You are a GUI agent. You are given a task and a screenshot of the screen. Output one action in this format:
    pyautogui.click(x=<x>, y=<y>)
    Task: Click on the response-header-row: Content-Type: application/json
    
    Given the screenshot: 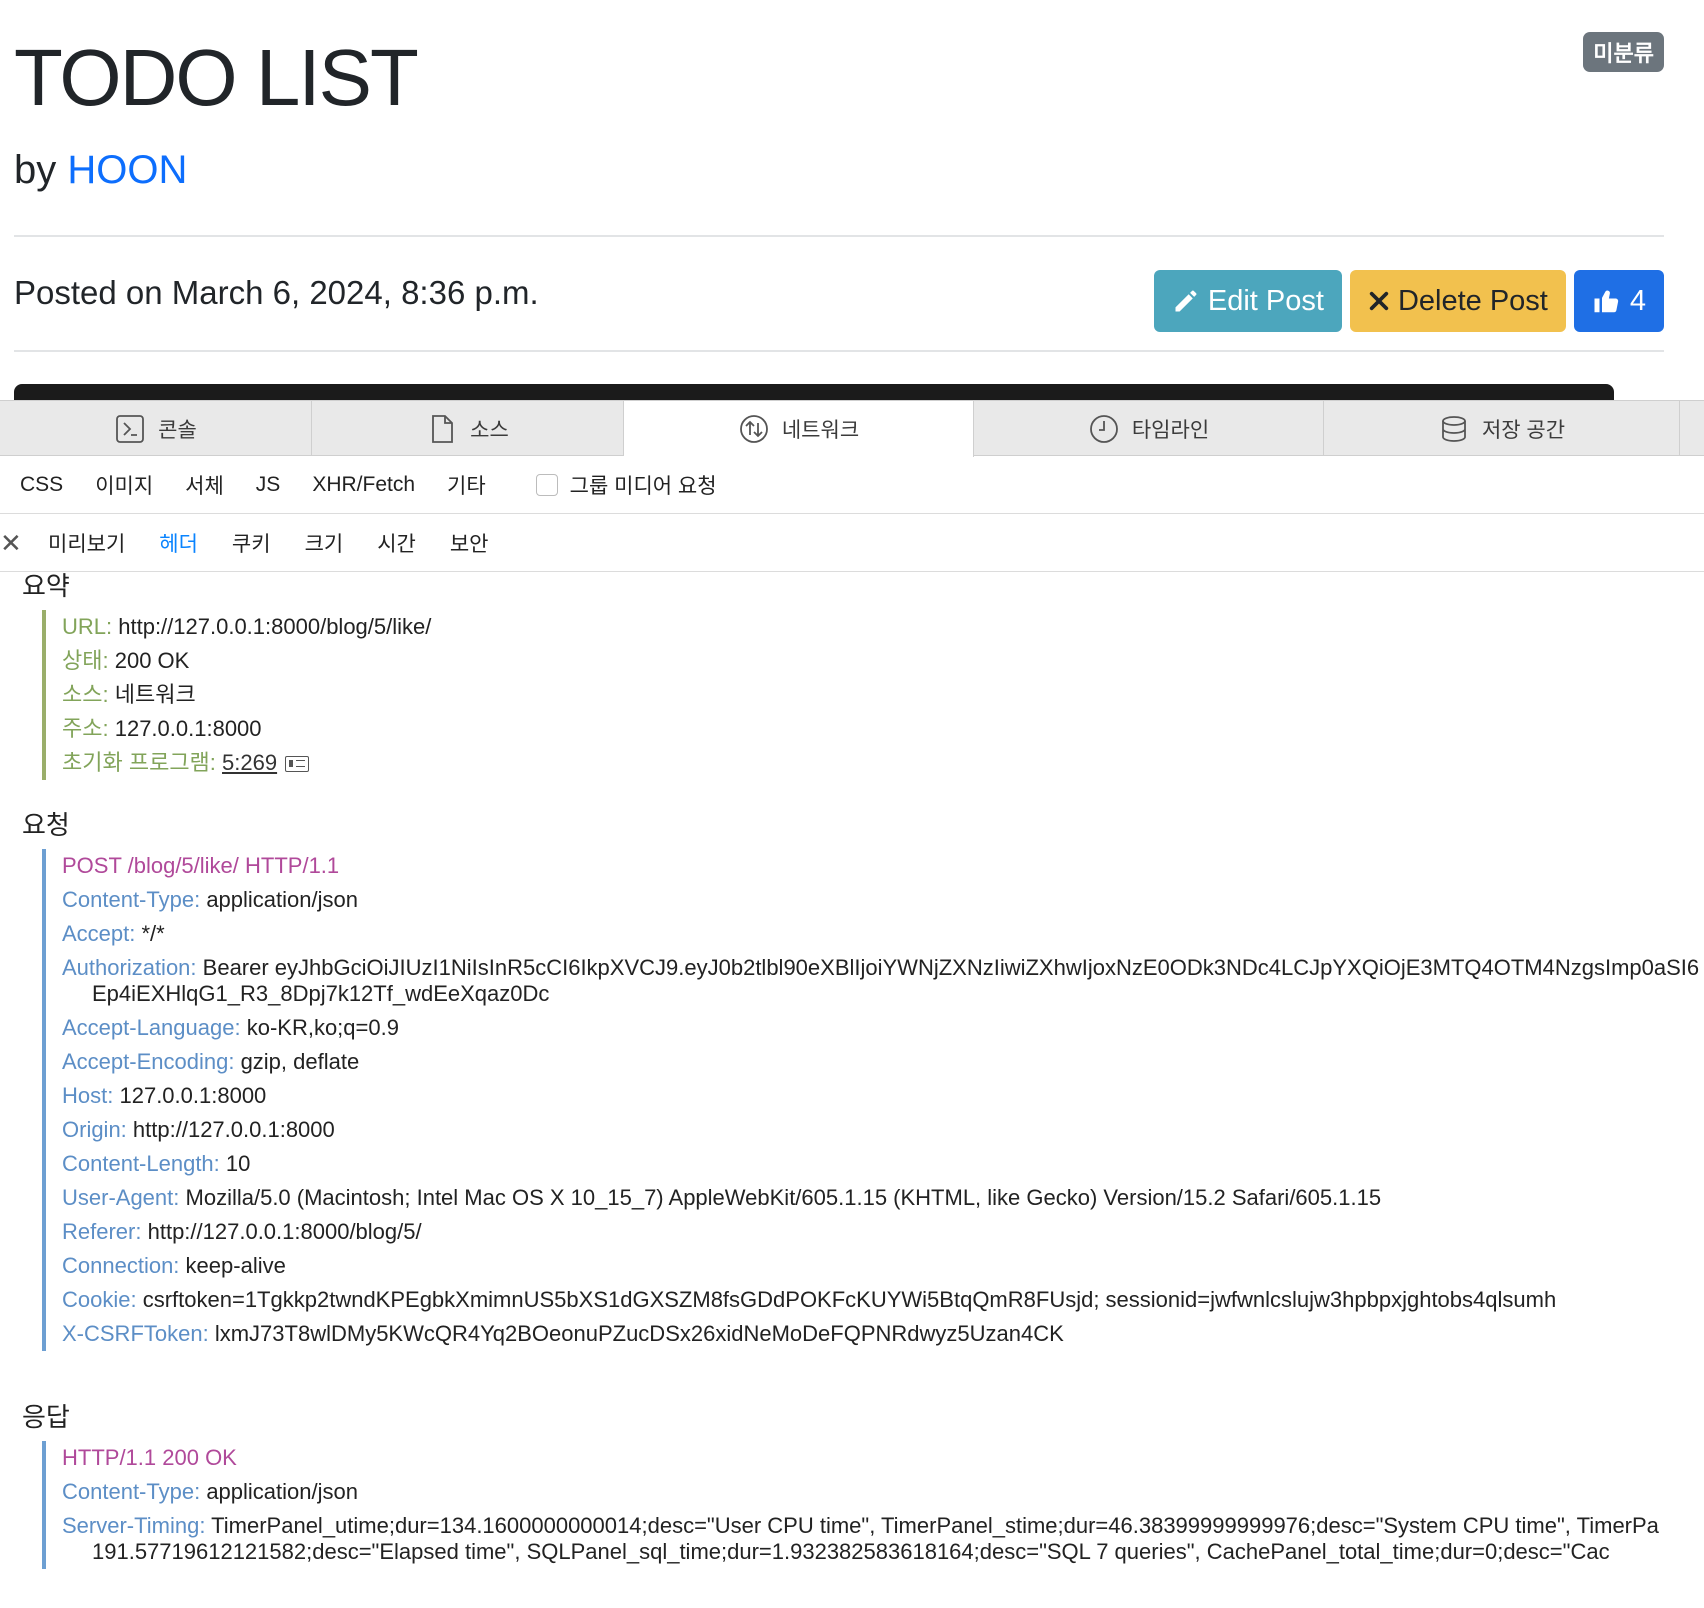 What is the action you would take?
    pyautogui.click(x=210, y=1491)
    